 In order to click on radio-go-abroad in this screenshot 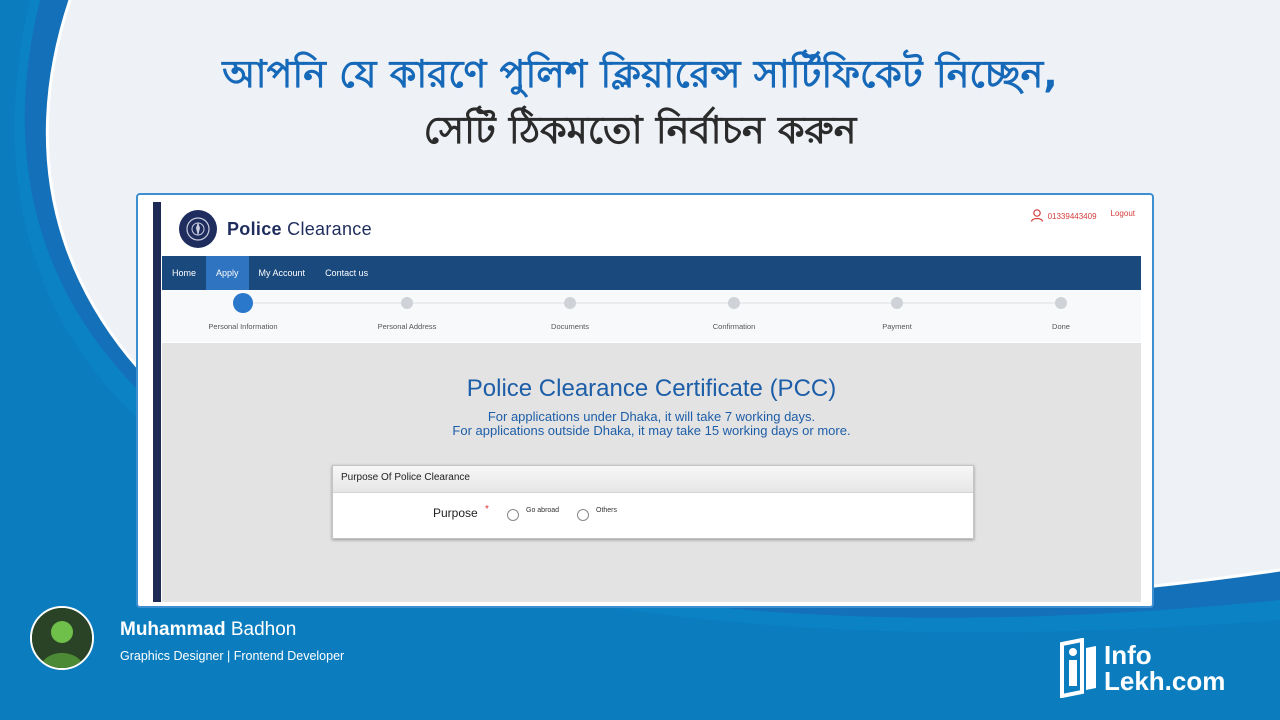, I will do `click(513, 515)`.